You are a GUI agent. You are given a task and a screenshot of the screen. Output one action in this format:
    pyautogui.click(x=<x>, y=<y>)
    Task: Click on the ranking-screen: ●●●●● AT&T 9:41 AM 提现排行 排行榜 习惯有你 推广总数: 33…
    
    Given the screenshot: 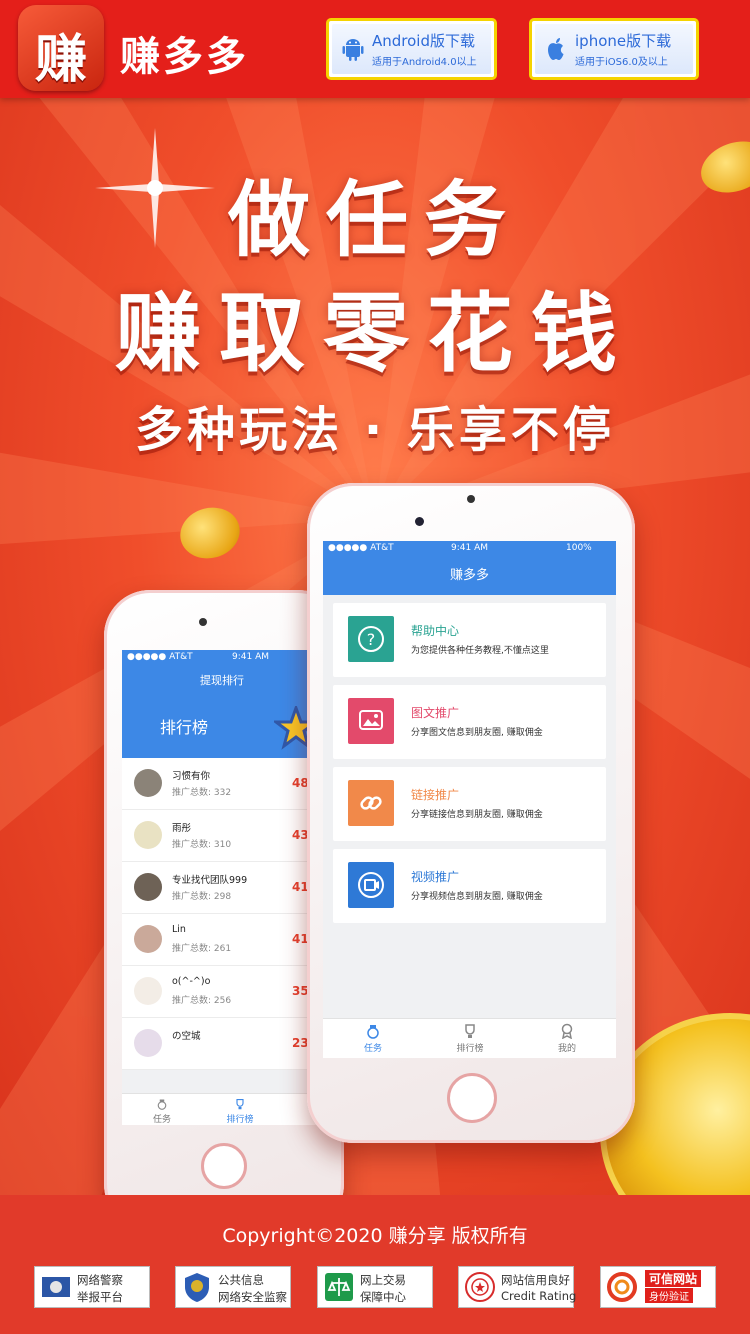 What is the action you would take?
    pyautogui.click(x=222, y=887)
    